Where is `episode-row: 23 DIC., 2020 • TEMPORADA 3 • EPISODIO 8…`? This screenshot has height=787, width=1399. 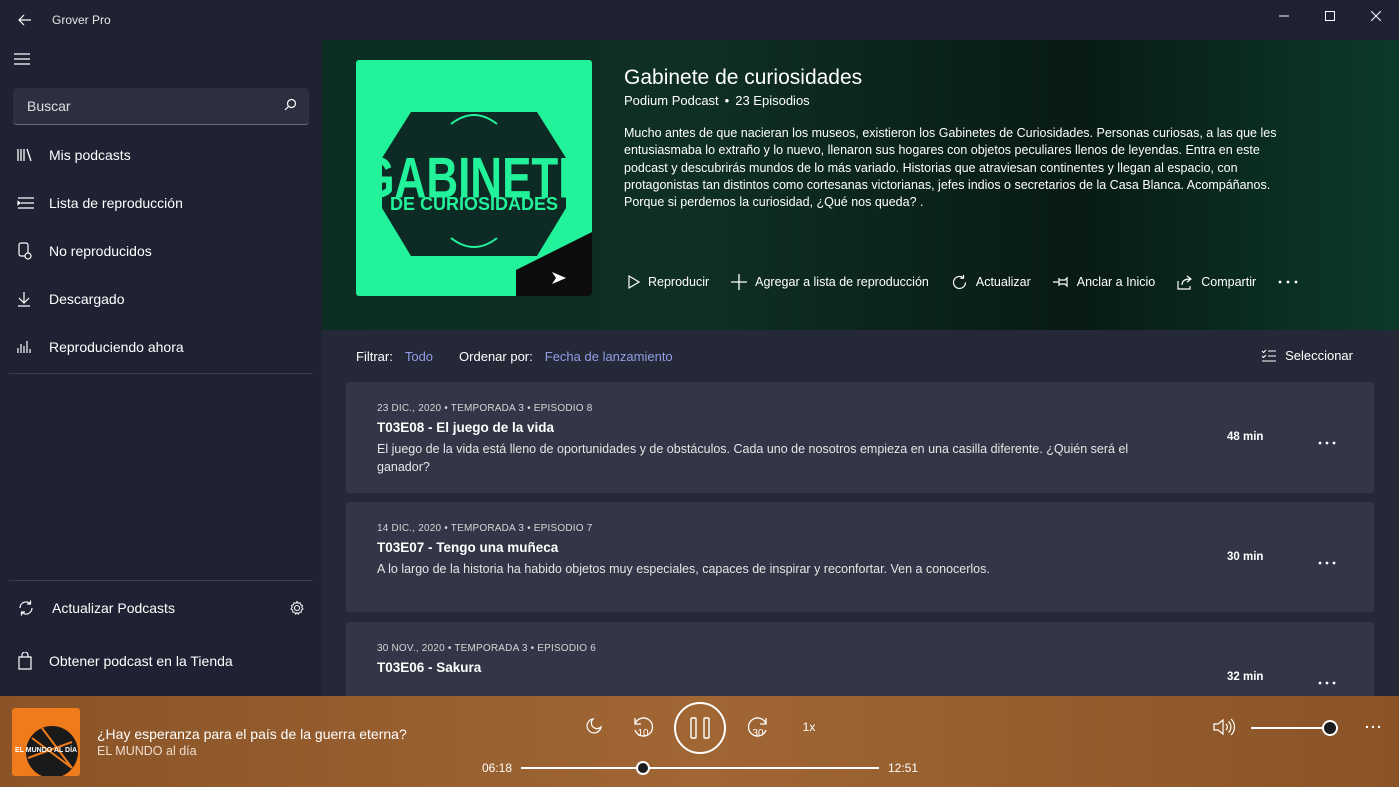 episode-row: 23 DIC., 2020 • TEMPORADA 3 • EPISODIO 8… is located at coordinates (860, 437).